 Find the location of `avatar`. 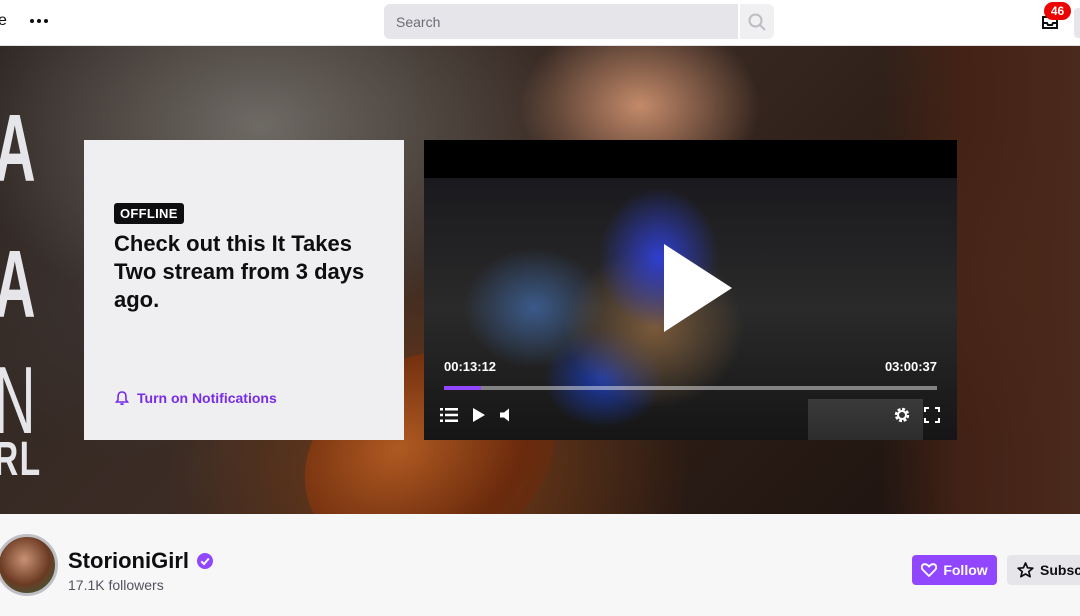

avatar is located at coordinates (29, 565).